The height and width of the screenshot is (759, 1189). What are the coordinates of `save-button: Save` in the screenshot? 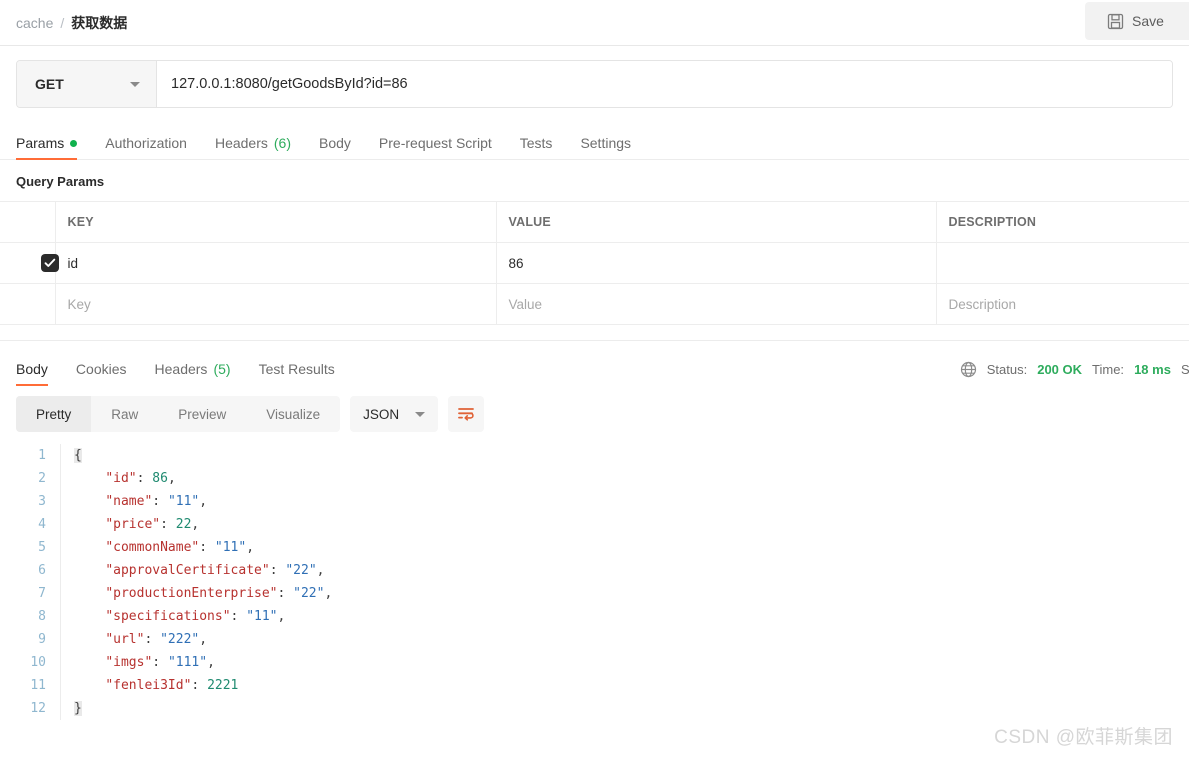 It's located at (1137, 21).